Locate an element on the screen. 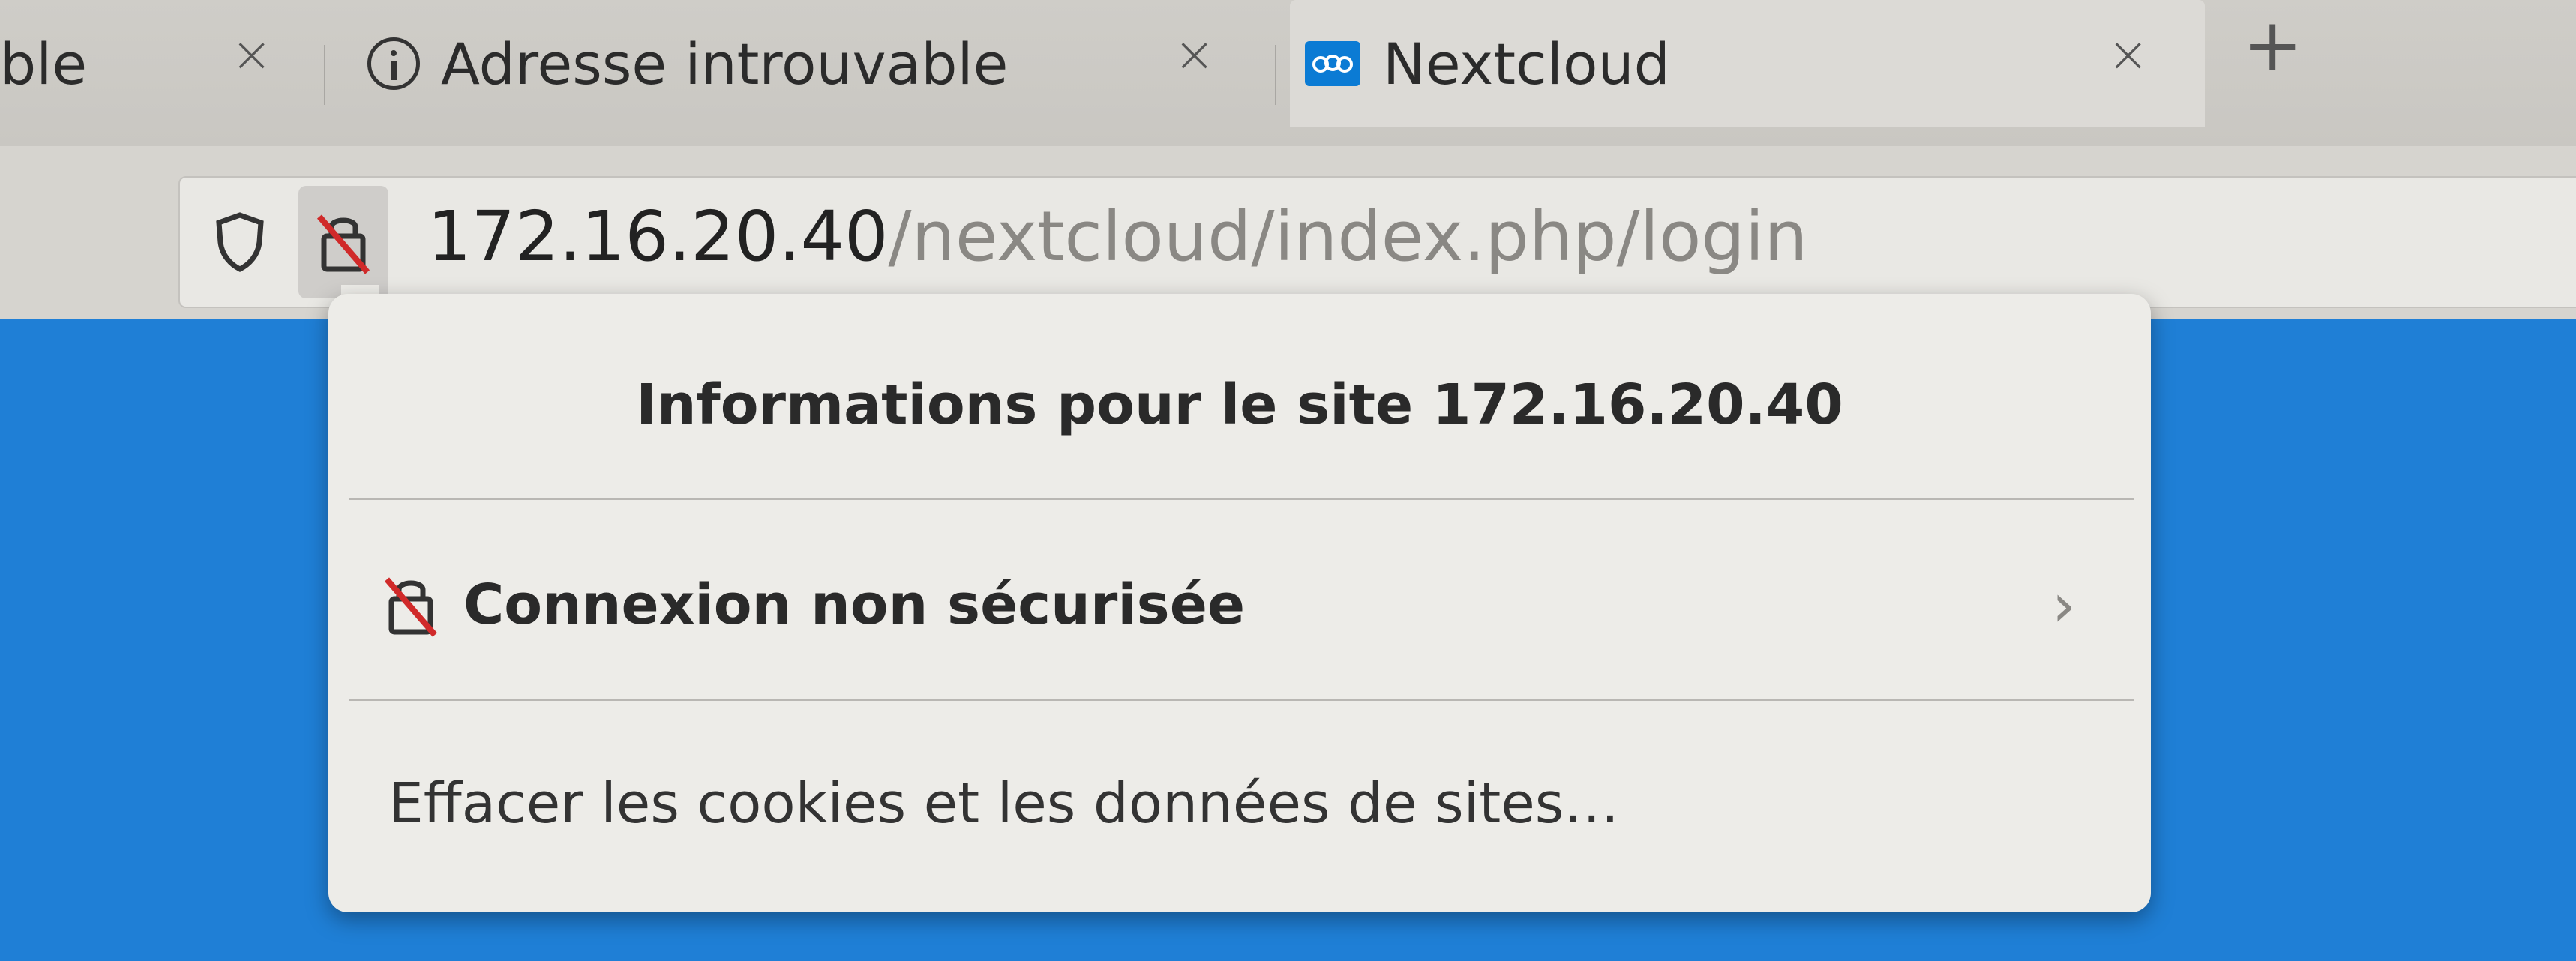 The image size is (2576, 961). url-host: 172.16.20.40 is located at coordinates (658, 237).